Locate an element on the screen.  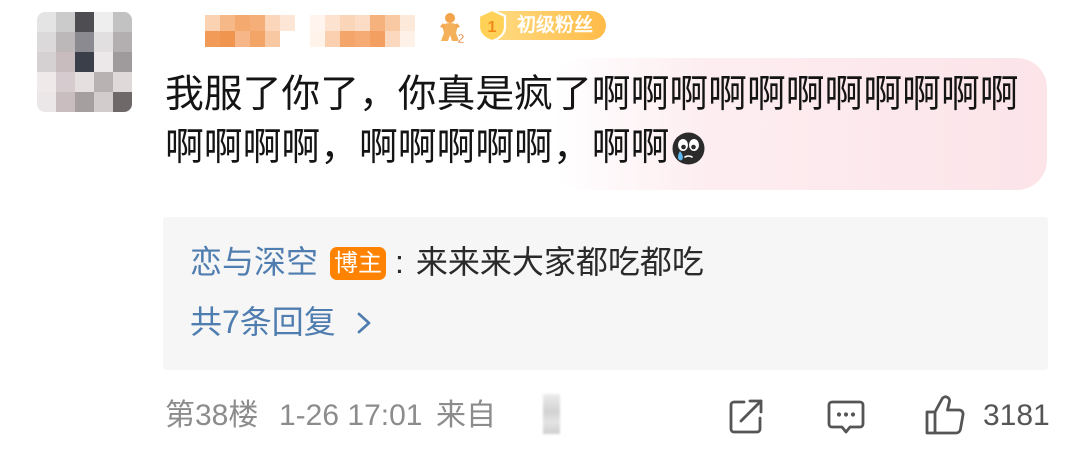
author-badge: 博主 is located at coordinates (358, 263).